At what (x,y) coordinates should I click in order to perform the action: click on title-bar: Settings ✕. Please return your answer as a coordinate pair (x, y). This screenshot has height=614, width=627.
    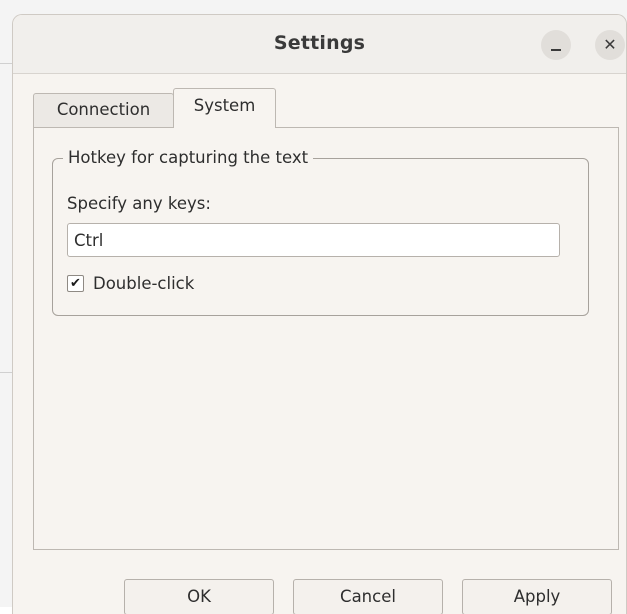
    Looking at the image, I should click on (319, 44).